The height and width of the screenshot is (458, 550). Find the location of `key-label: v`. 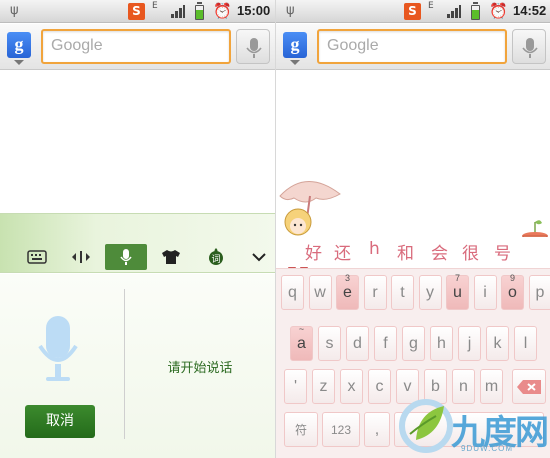

key-label: v is located at coordinates (407, 386).